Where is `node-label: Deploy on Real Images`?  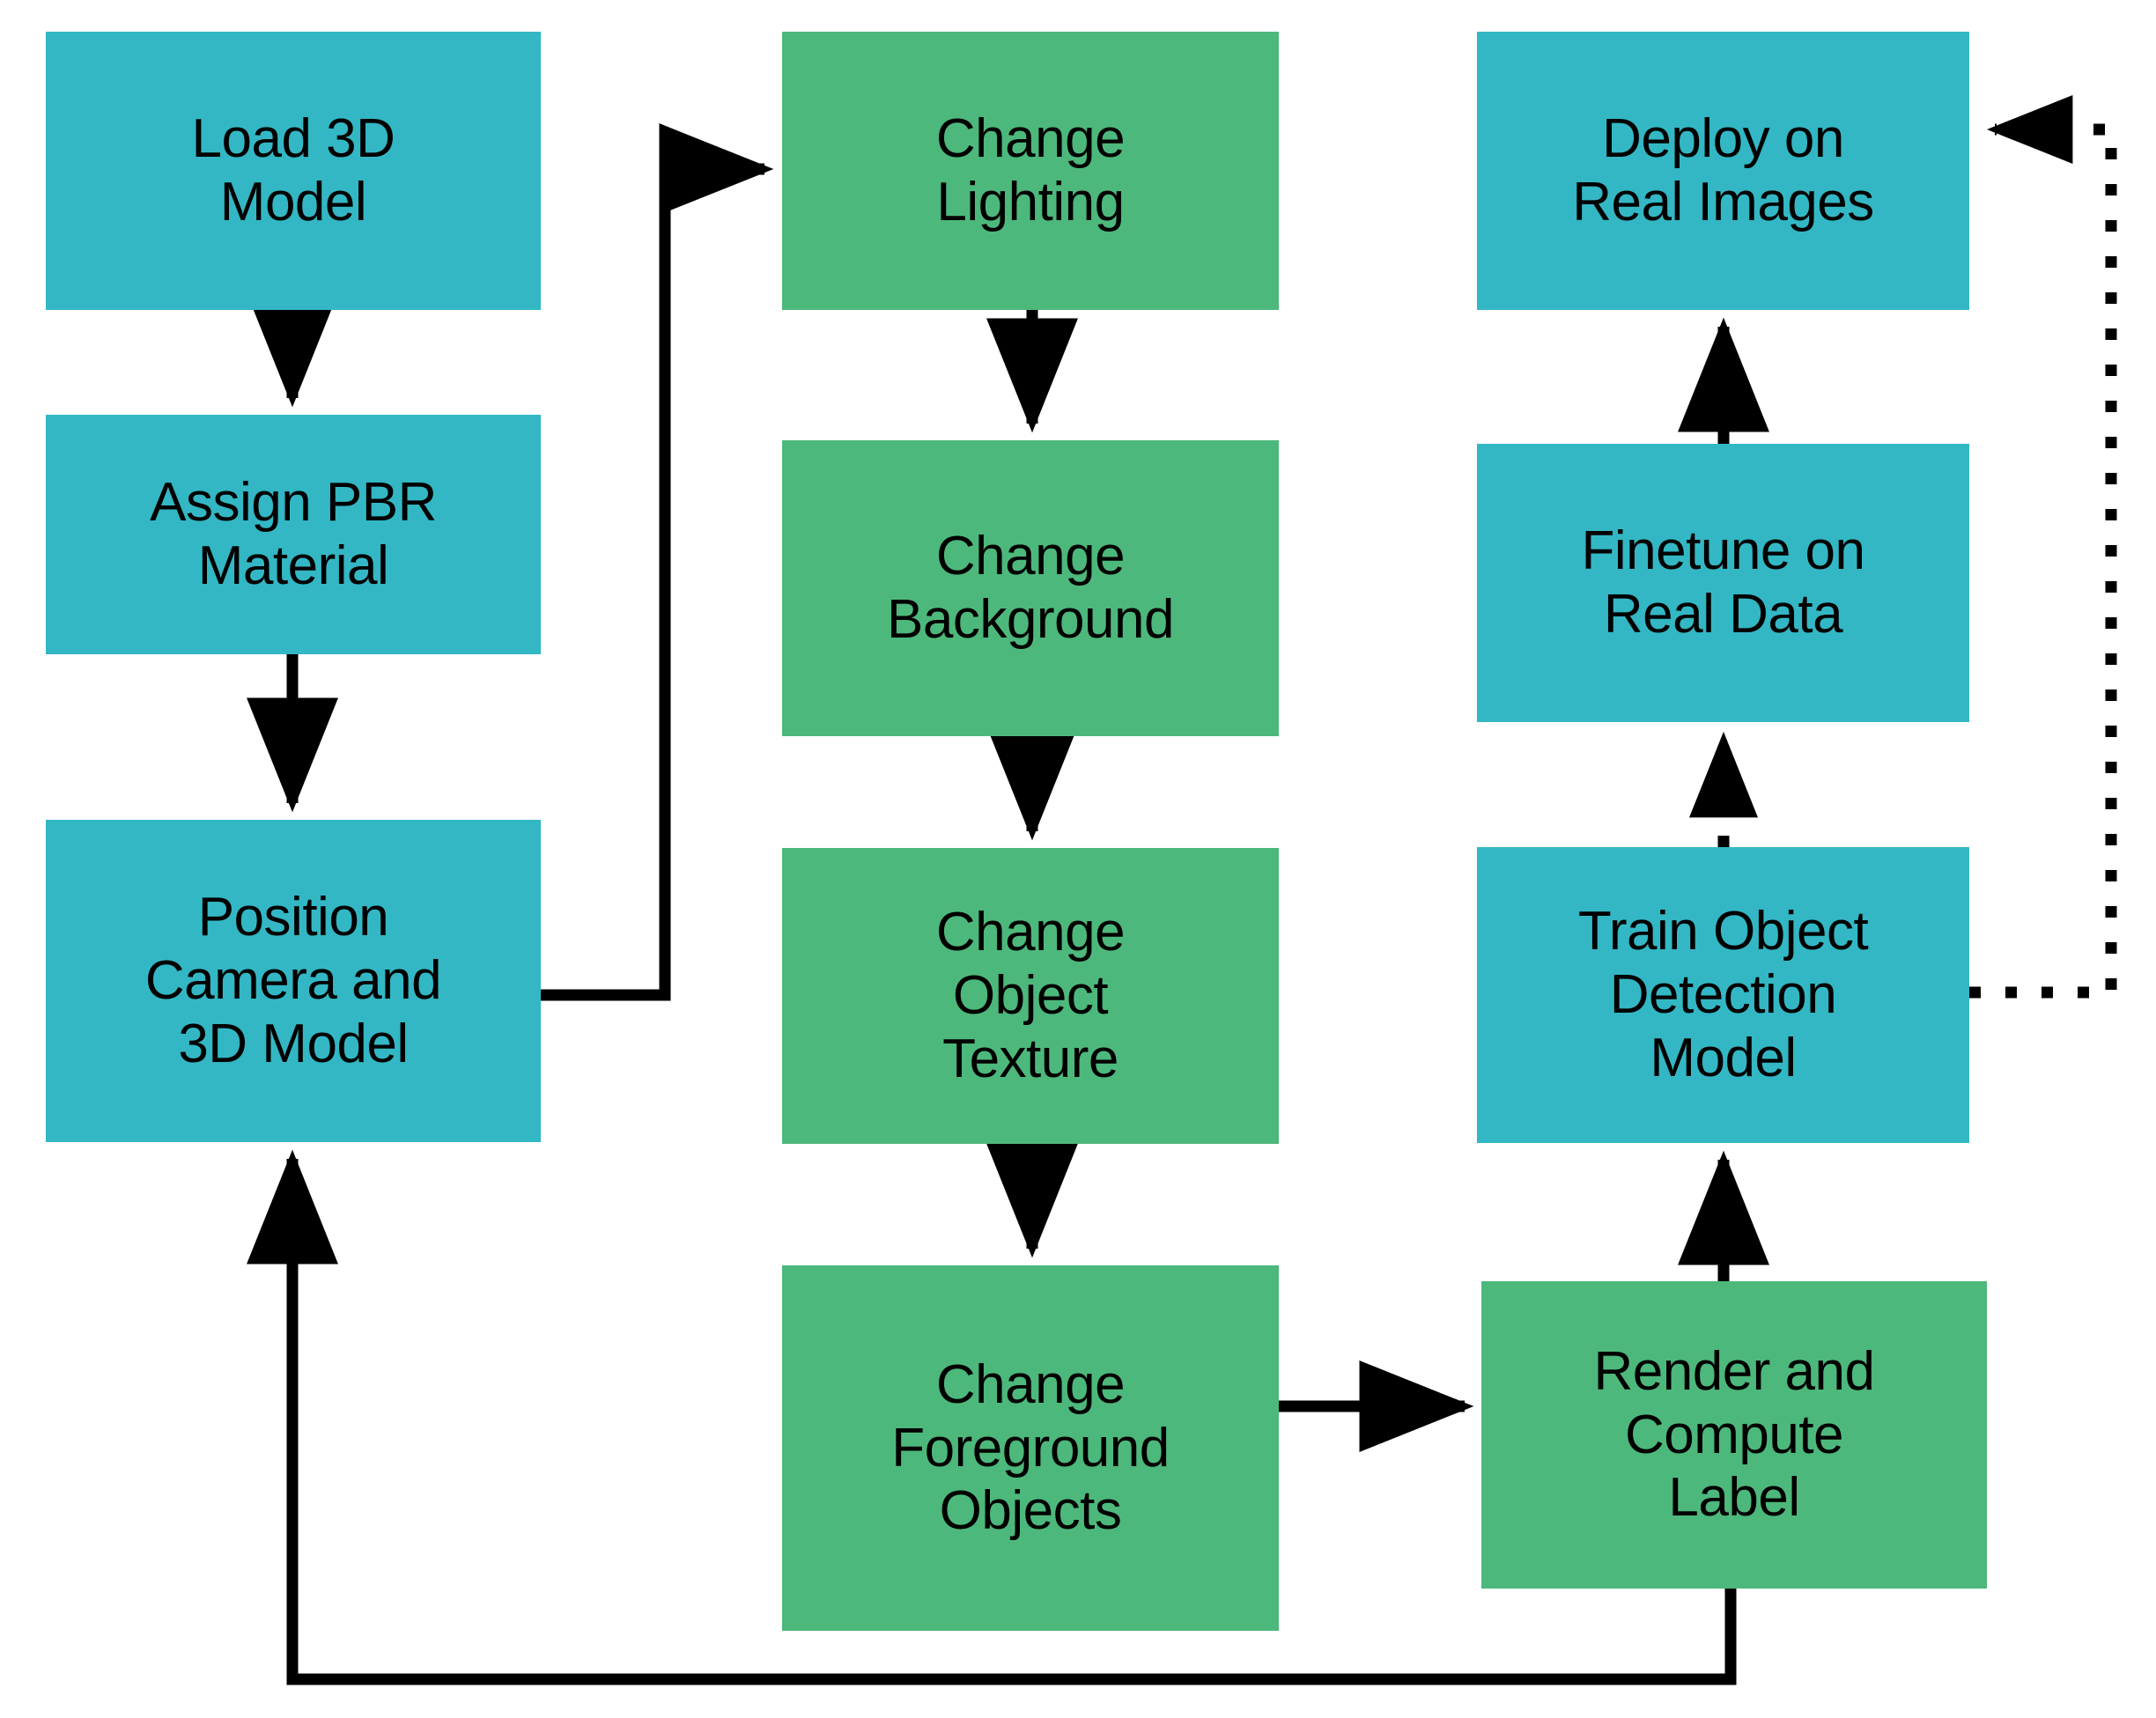
node-label: Deploy on Real Images is located at coordinates (1723, 170).